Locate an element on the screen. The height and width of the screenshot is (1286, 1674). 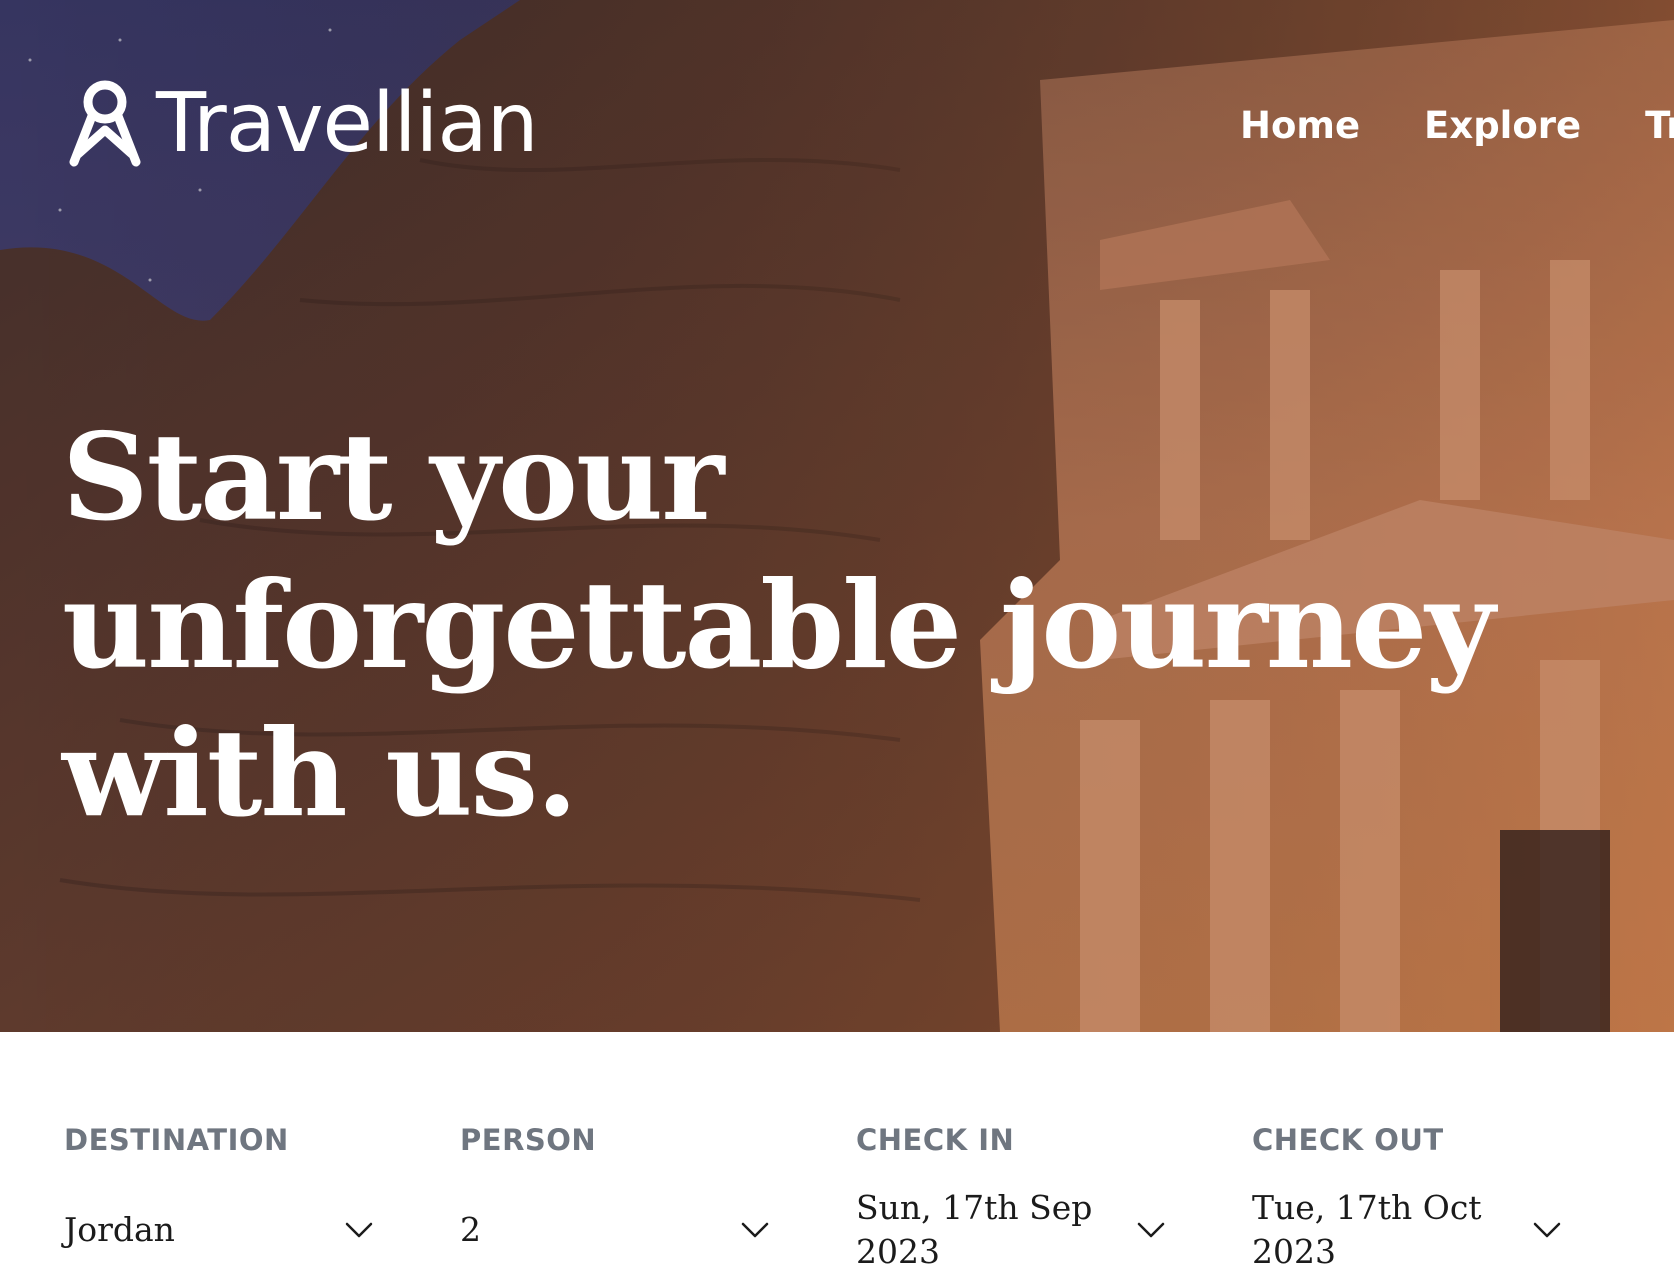
main-nav: Home Explore Tra is located at coordinates (1457, 126).